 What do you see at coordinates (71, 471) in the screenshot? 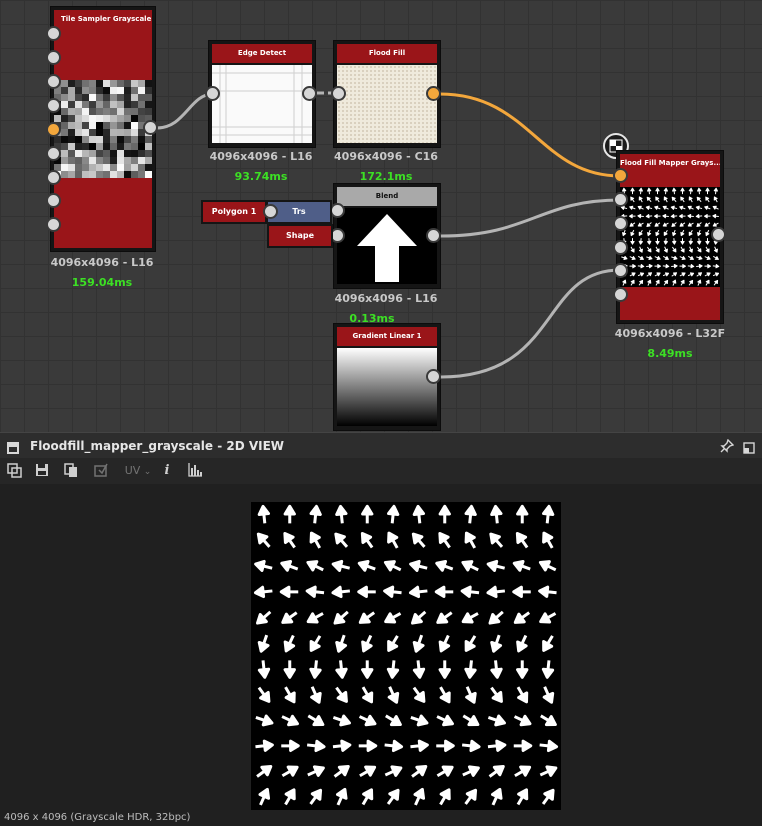
I see `copy-icon` at bounding box center [71, 471].